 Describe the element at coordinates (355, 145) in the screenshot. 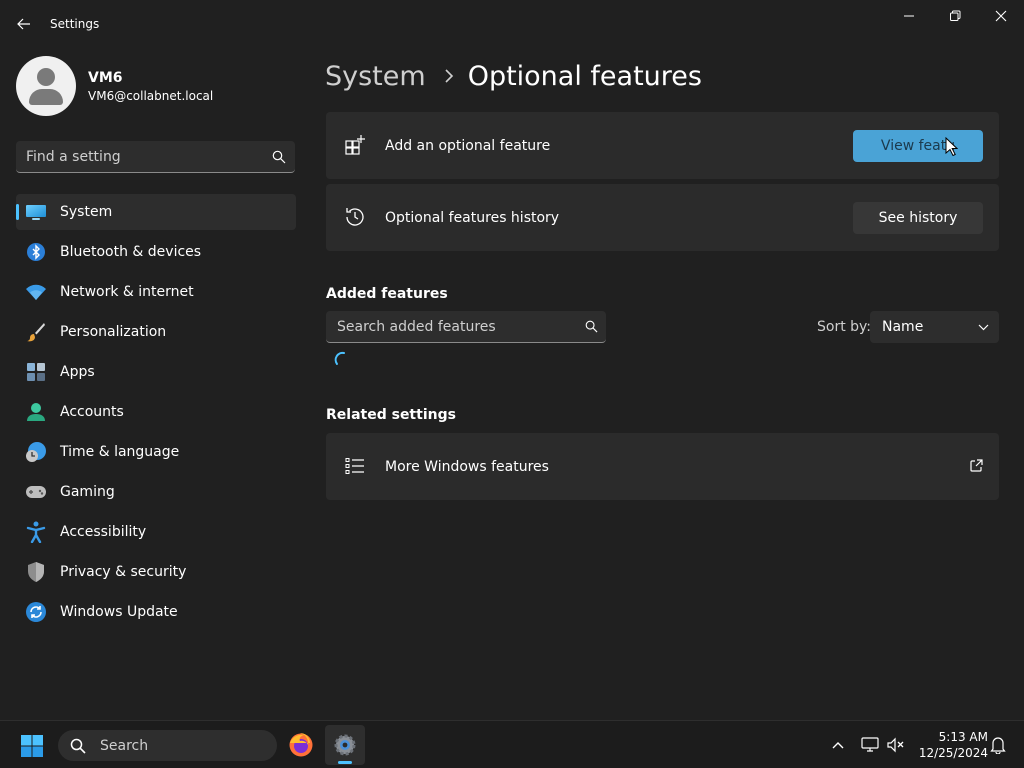

I see `add-apps-icon` at that location.